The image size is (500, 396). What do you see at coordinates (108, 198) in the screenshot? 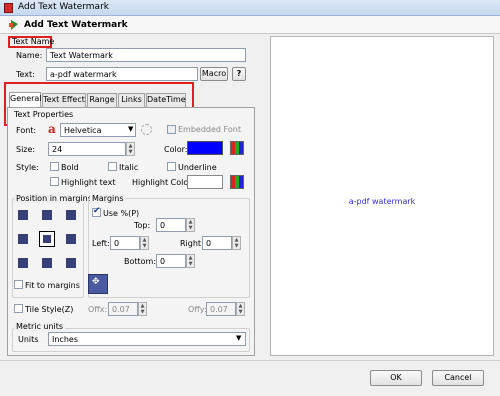
I see `margins-title: Margins` at bounding box center [108, 198].